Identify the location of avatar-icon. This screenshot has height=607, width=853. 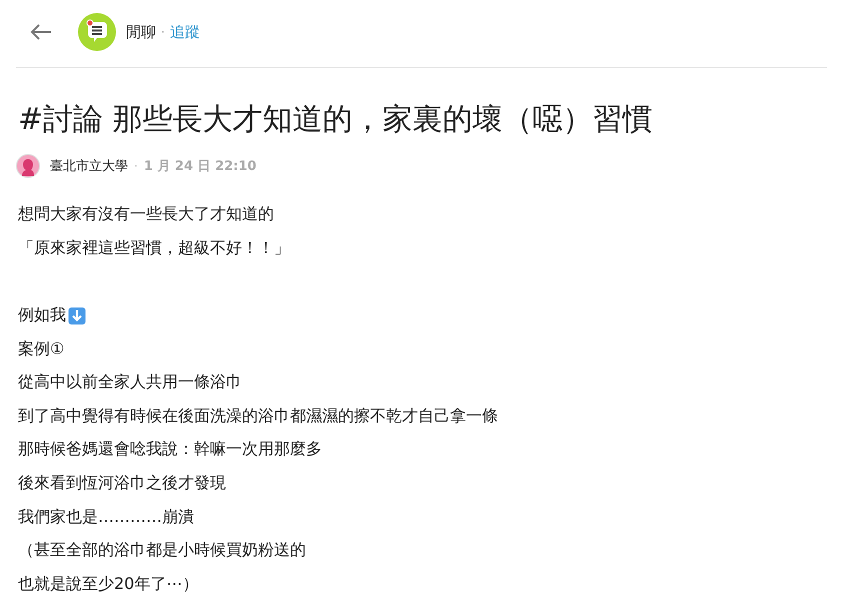
(28, 166).